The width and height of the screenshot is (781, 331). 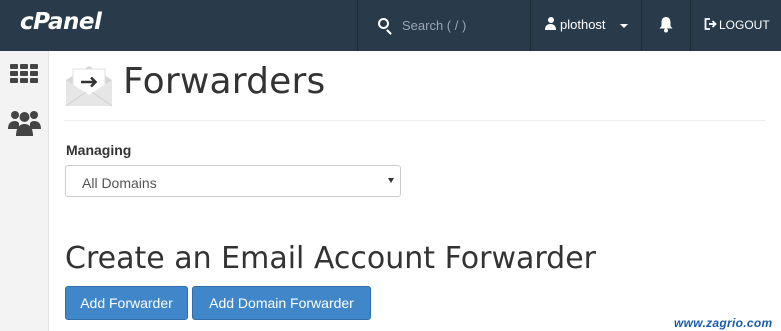 I want to click on notifications-button, so click(x=666, y=25).